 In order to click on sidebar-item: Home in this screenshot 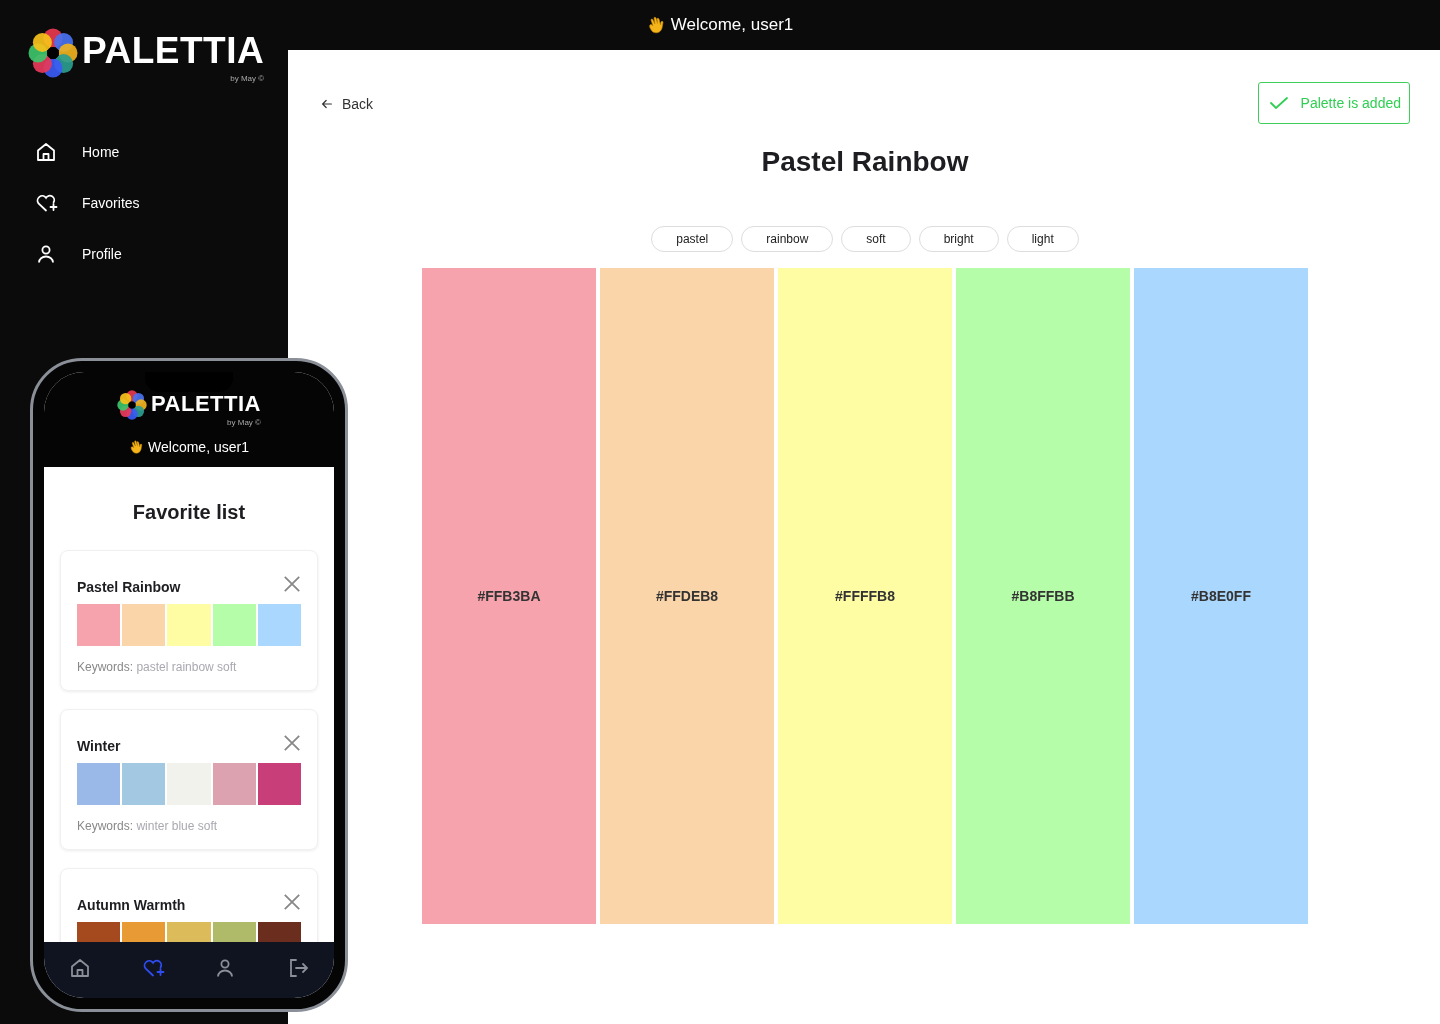, I will do `click(77, 152)`.